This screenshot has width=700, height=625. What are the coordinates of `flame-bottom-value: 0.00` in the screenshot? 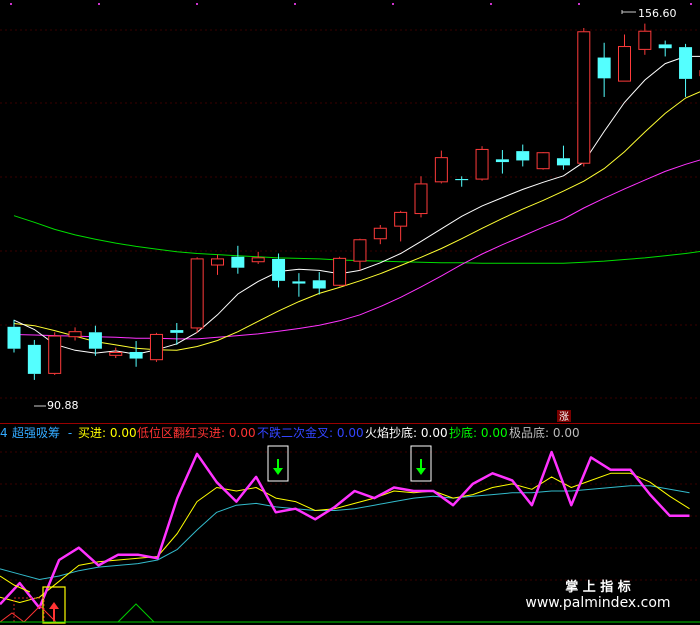 It's located at (434, 433).